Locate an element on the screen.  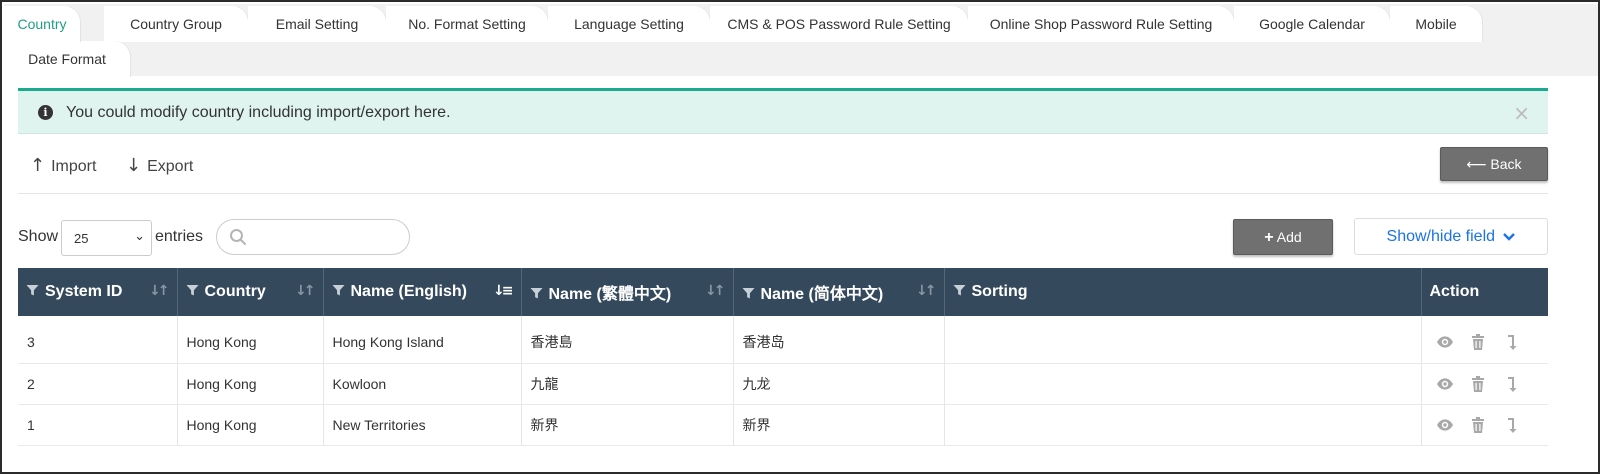
cell-name-simplified-chinese: 九龙 is located at coordinates (839, 384).